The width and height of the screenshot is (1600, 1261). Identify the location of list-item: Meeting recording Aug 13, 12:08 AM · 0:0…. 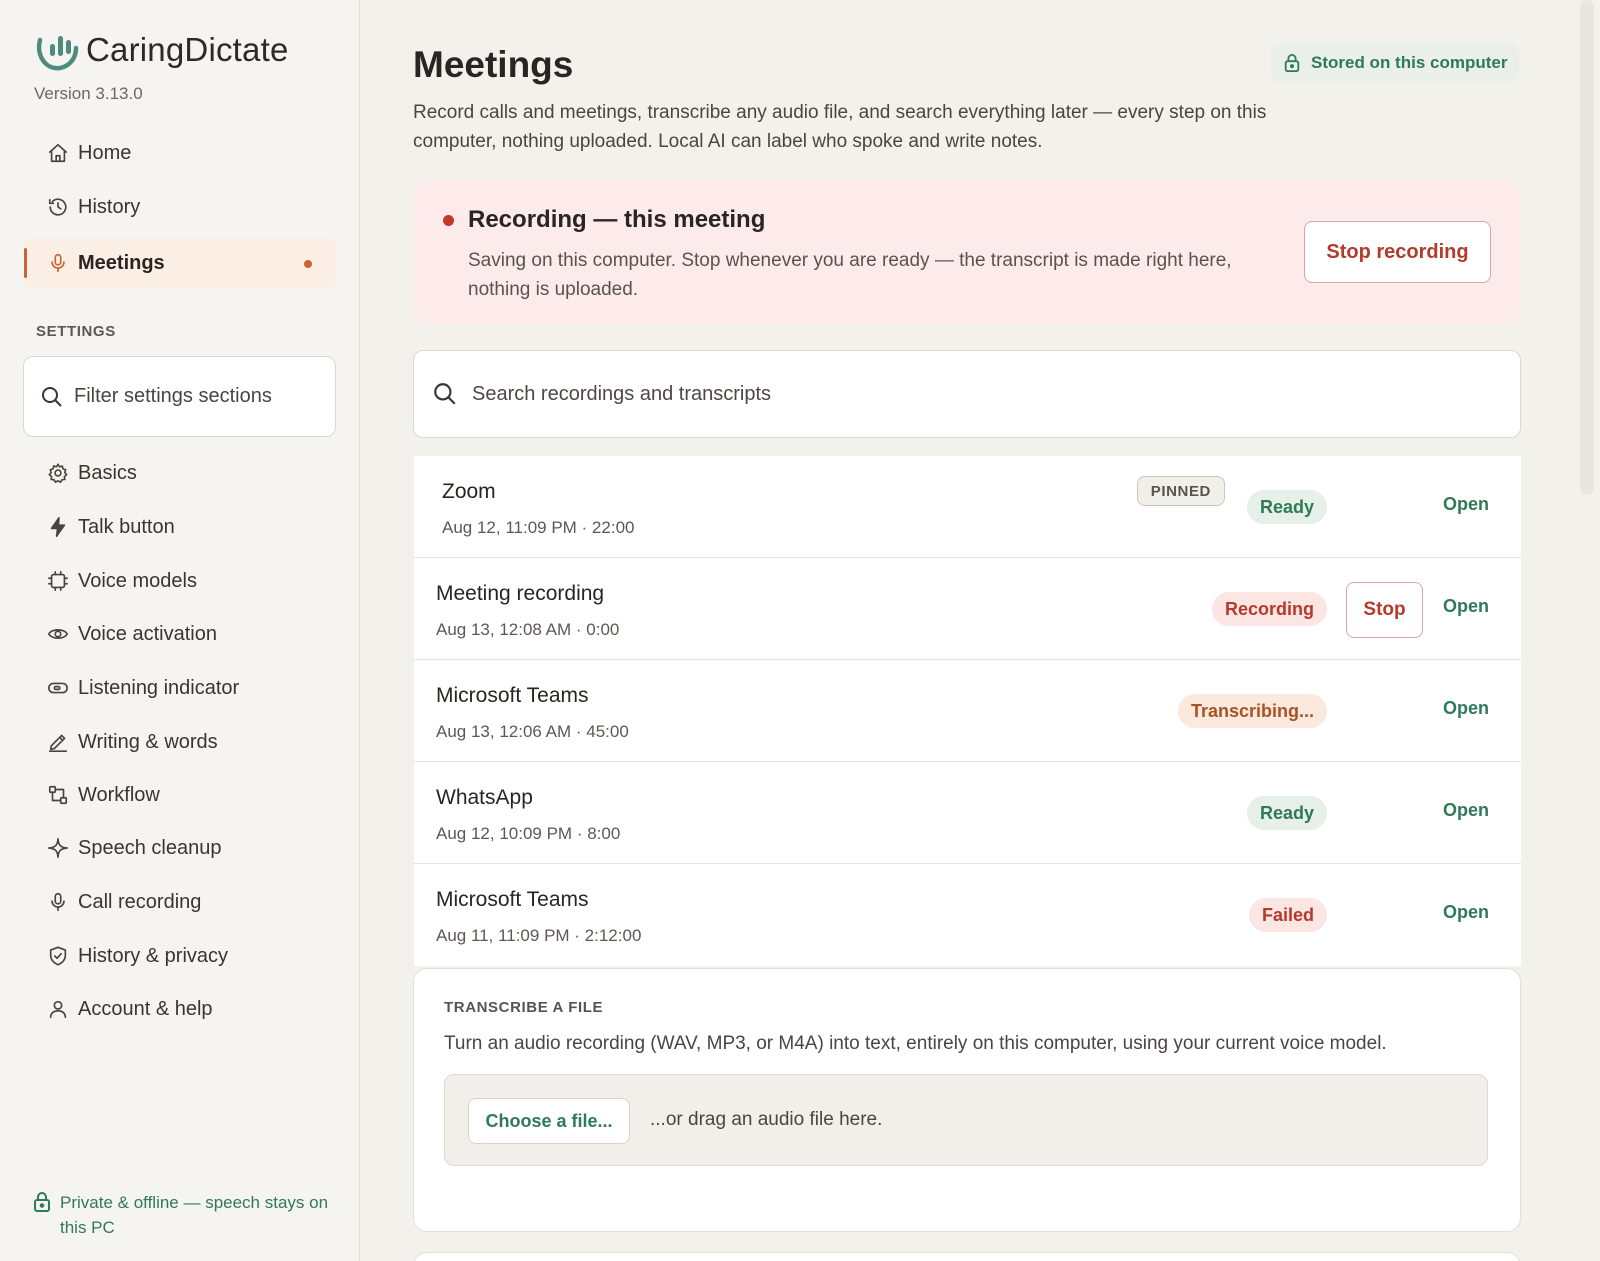
(967, 609).